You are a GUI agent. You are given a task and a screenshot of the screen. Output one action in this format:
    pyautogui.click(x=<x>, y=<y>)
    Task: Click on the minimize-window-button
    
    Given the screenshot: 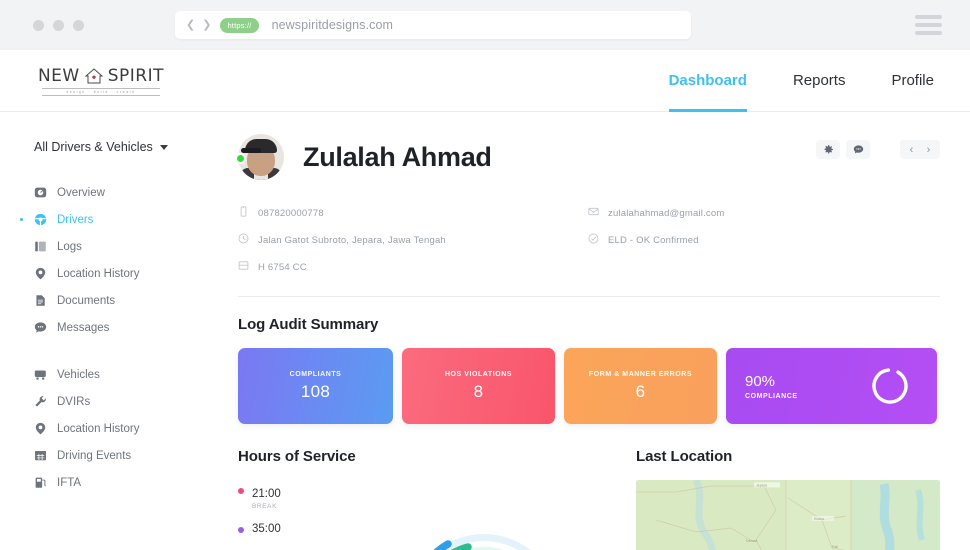 What is the action you would take?
    pyautogui.click(x=58, y=25)
    